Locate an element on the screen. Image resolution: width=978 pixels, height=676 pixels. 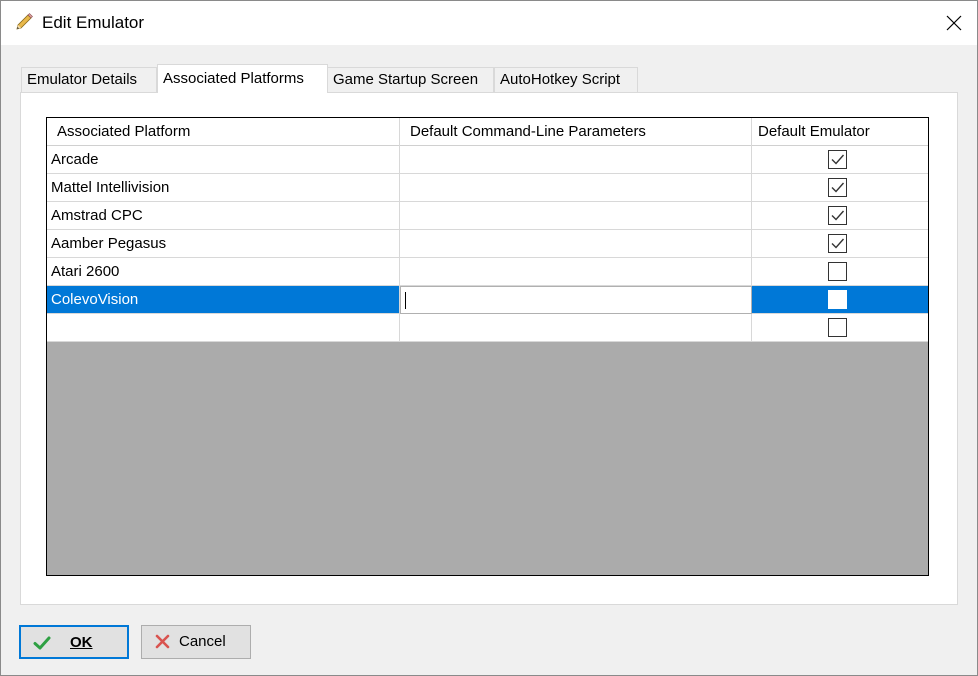
window-title: Edit Emulator is located at coordinates (93, 22).